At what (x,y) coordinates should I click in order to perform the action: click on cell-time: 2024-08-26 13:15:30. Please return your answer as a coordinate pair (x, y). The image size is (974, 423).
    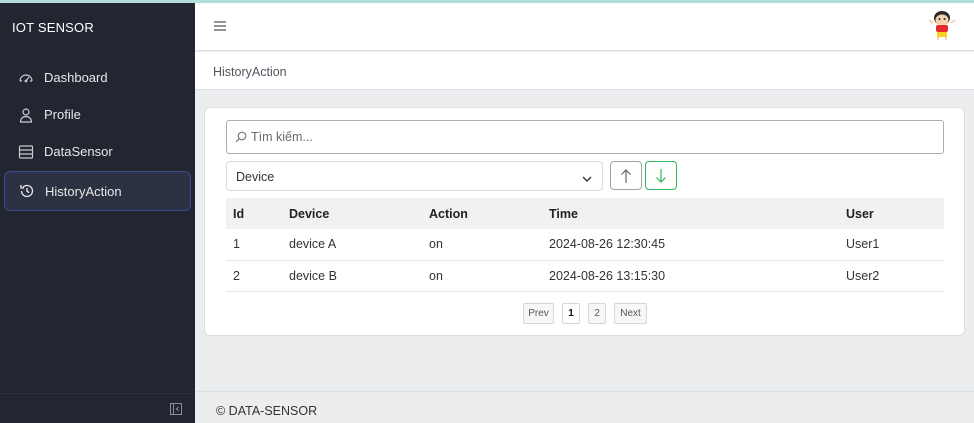
    Looking at the image, I should click on (690, 276).